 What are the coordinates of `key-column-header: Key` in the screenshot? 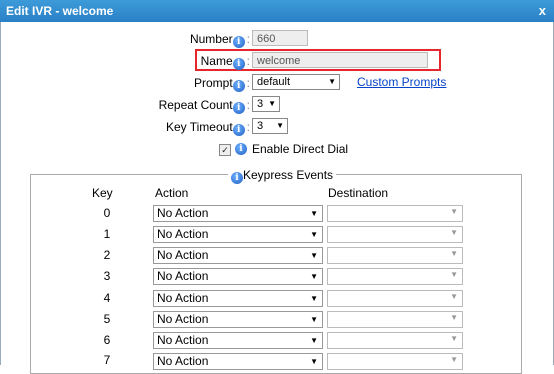 It's located at (102, 193).